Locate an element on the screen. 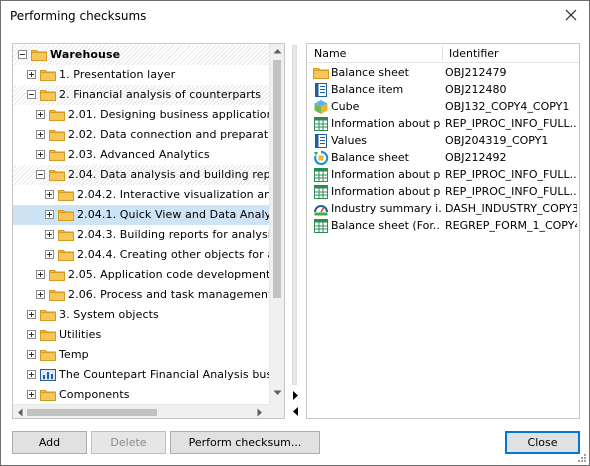 The width and height of the screenshot is (590, 466). column-separator is located at coordinates (442, 53).